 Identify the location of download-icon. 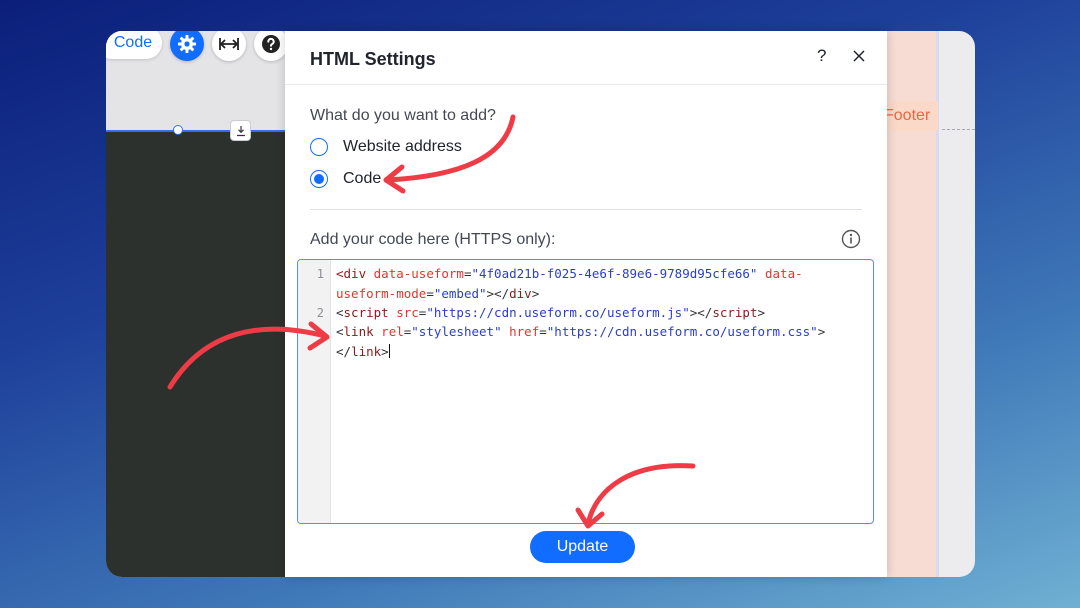
(240, 130).